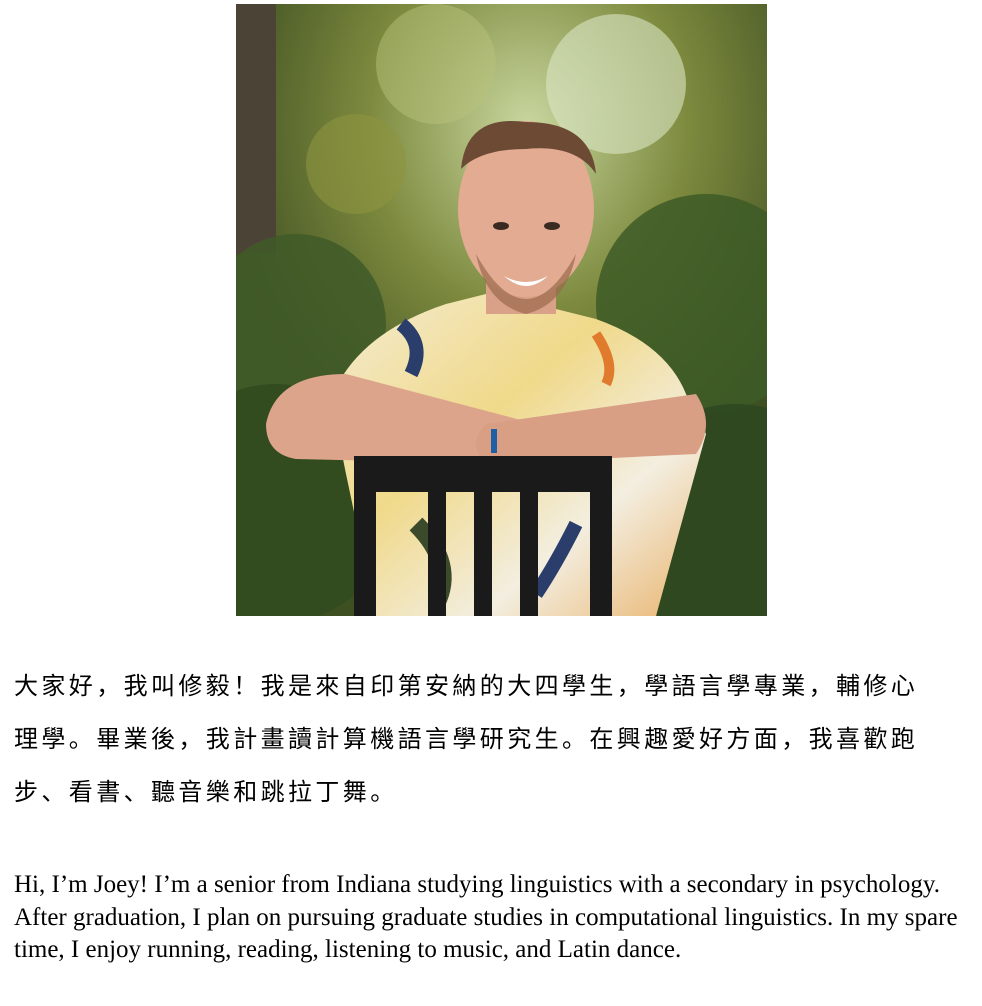  Describe the element at coordinates (466, 686) in the screenshot. I see `intro-chinese-line-1: 大家好，我叫修毅！我是來自印第安納的大四學生，學語言學專業，輔修心` at that location.